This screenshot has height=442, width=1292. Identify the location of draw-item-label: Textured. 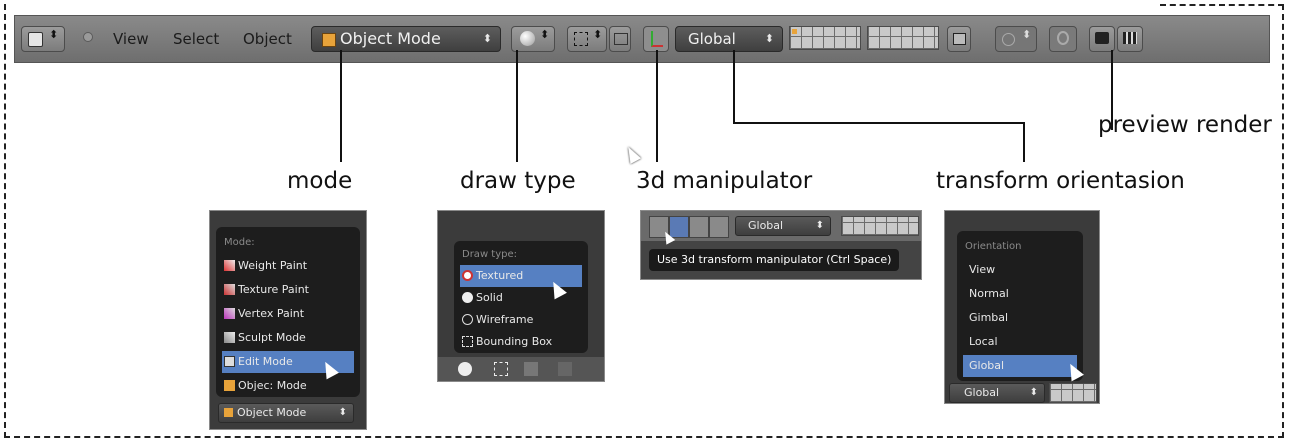
(500, 275).